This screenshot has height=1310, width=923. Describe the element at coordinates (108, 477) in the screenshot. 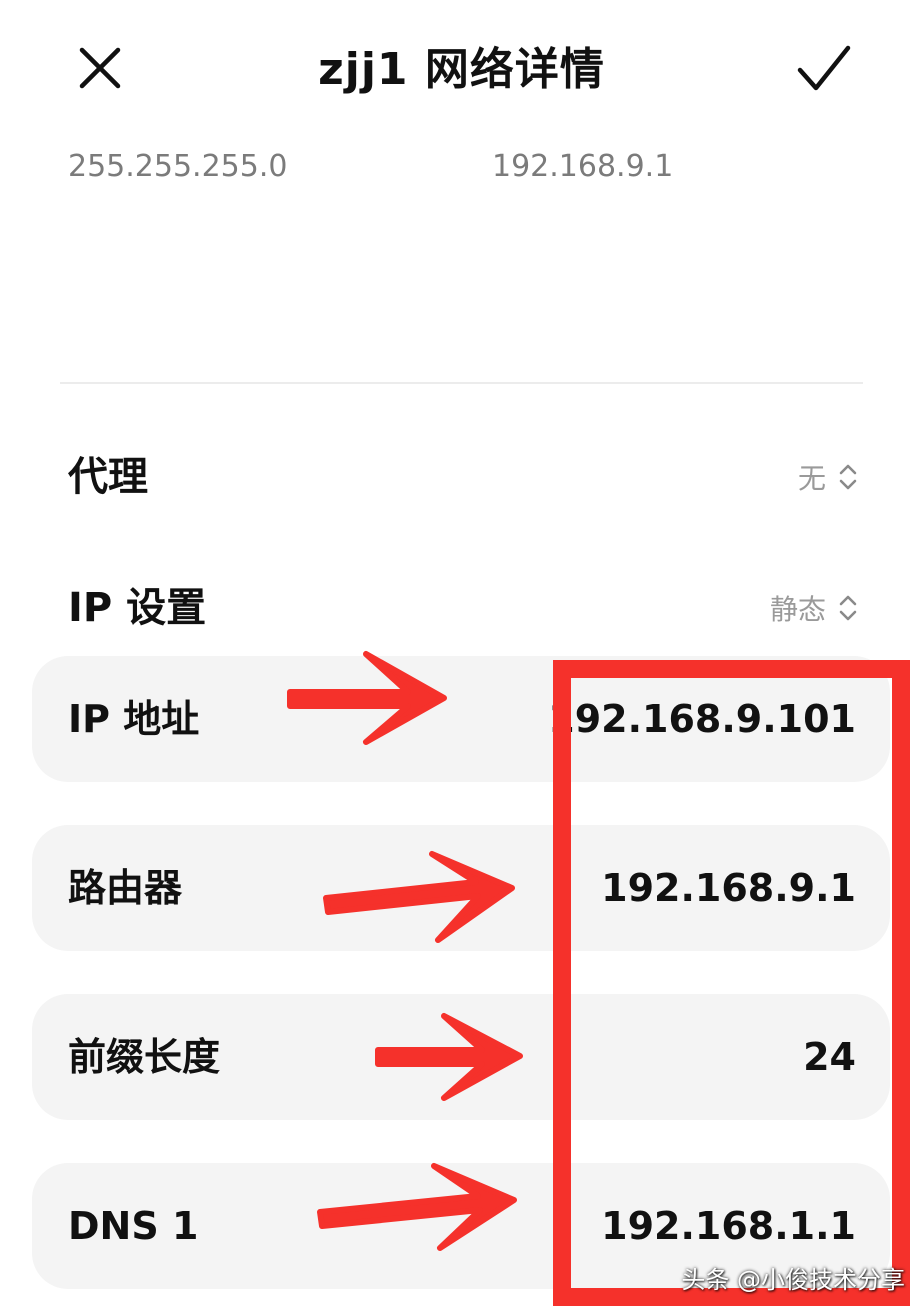

I see `proxy-label: 代理` at that location.